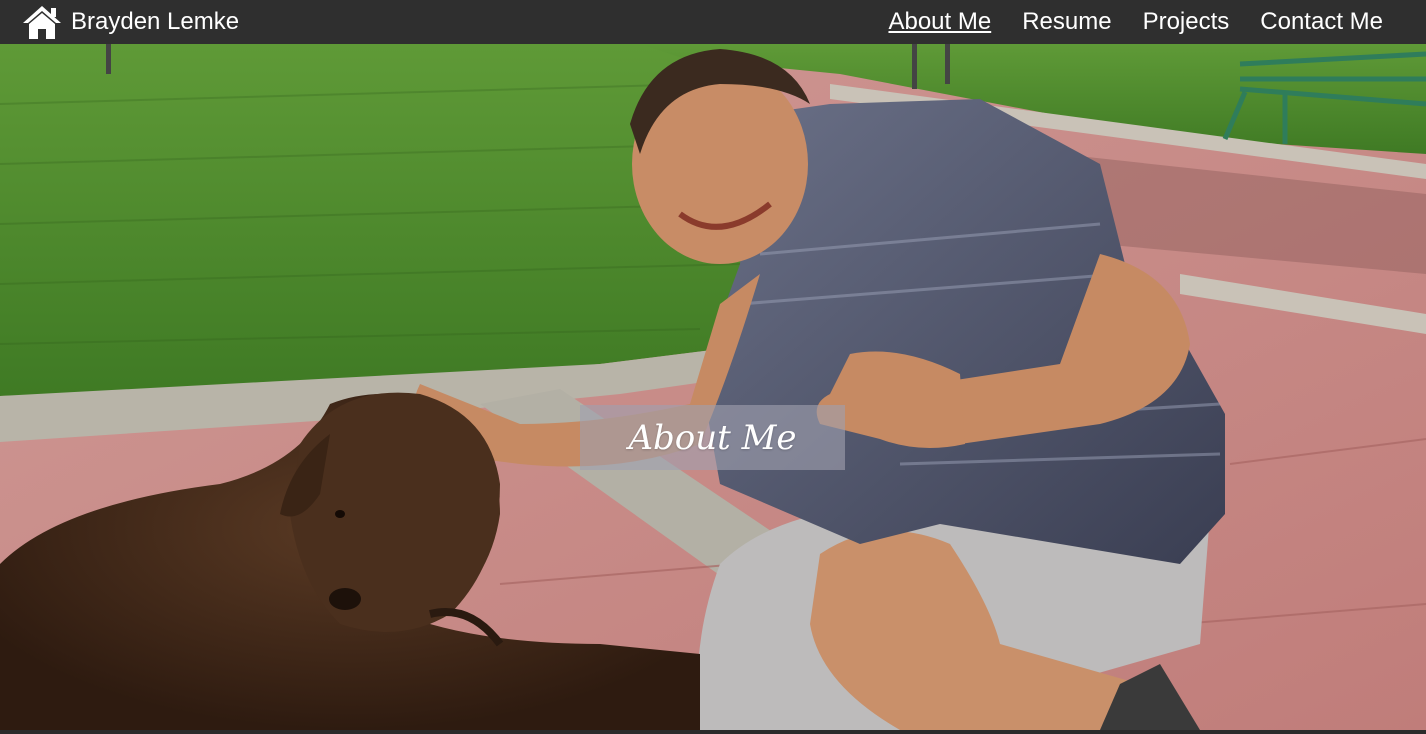 This screenshot has height=734, width=1426. What do you see at coordinates (155, 21) in the screenshot?
I see `brand-name: Brayden Lemke` at bounding box center [155, 21].